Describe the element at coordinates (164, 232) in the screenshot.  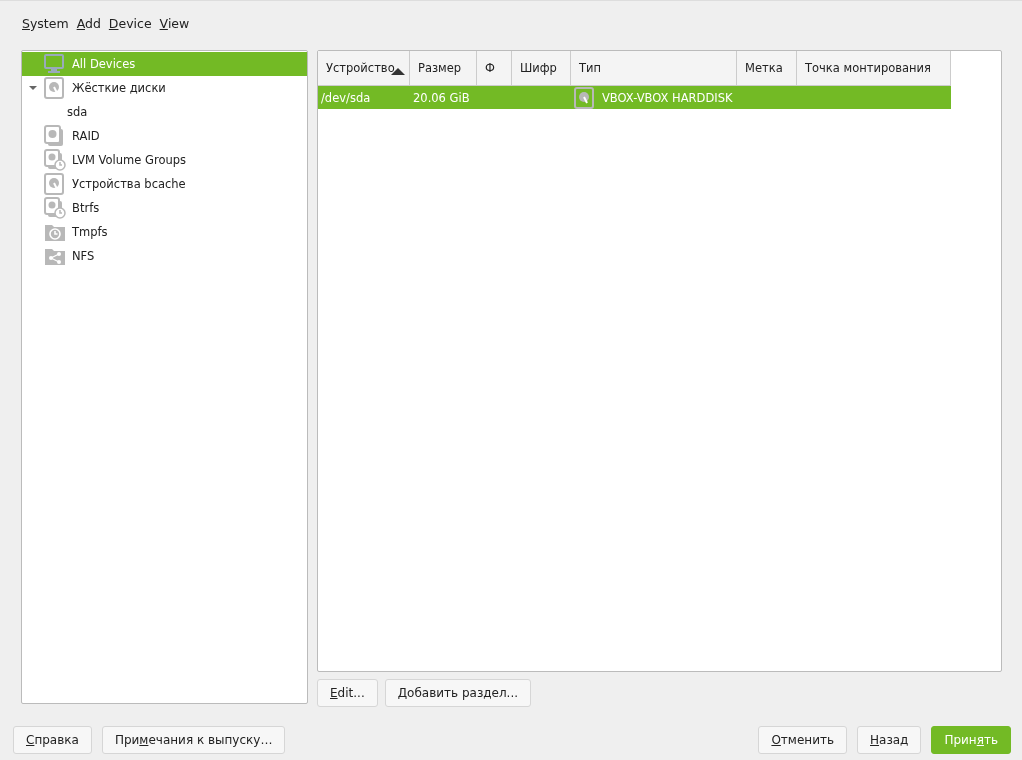
I see `tree-item: Tmpfs` at that location.